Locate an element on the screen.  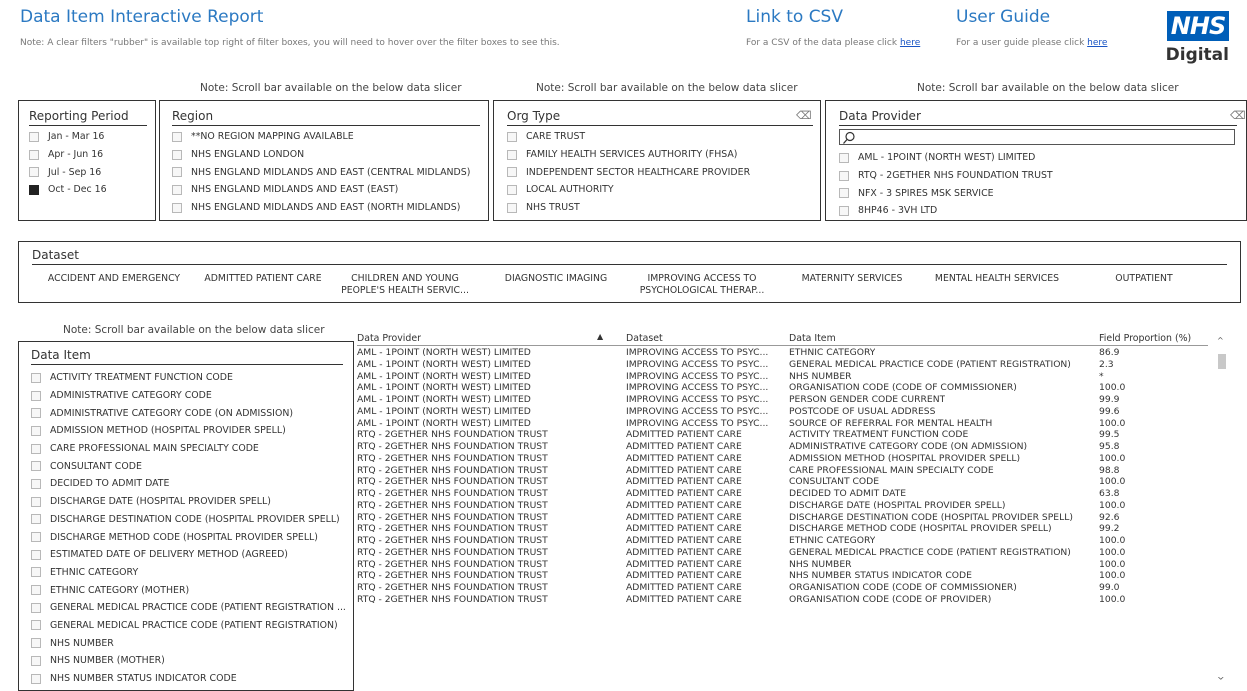
csv-link: here is located at coordinates (910, 43).